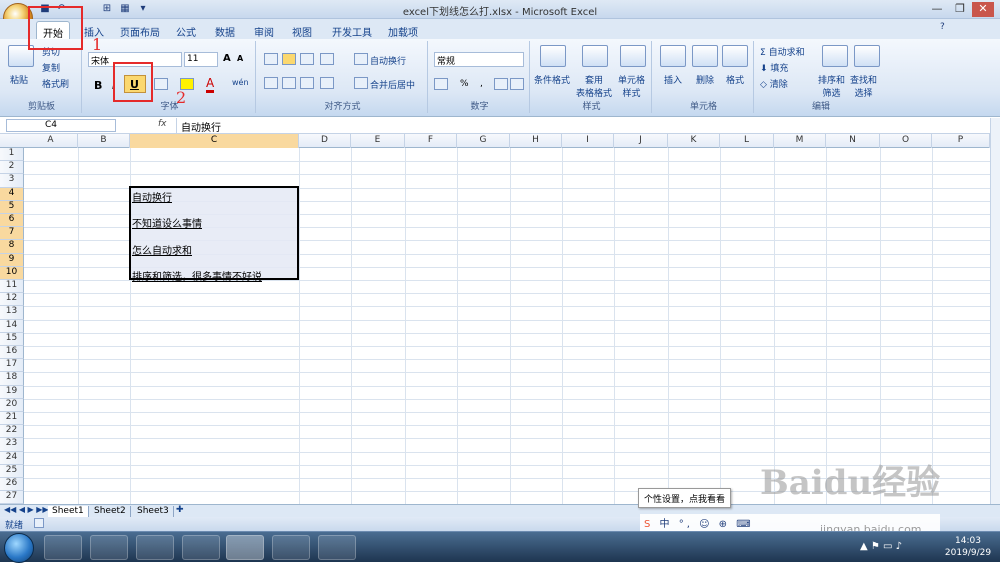 The image size is (1000, 563). What do you see at coordinates (289, 59) in the screenshot?
I see `align-middle-icon` at bounding box center [289, 59].